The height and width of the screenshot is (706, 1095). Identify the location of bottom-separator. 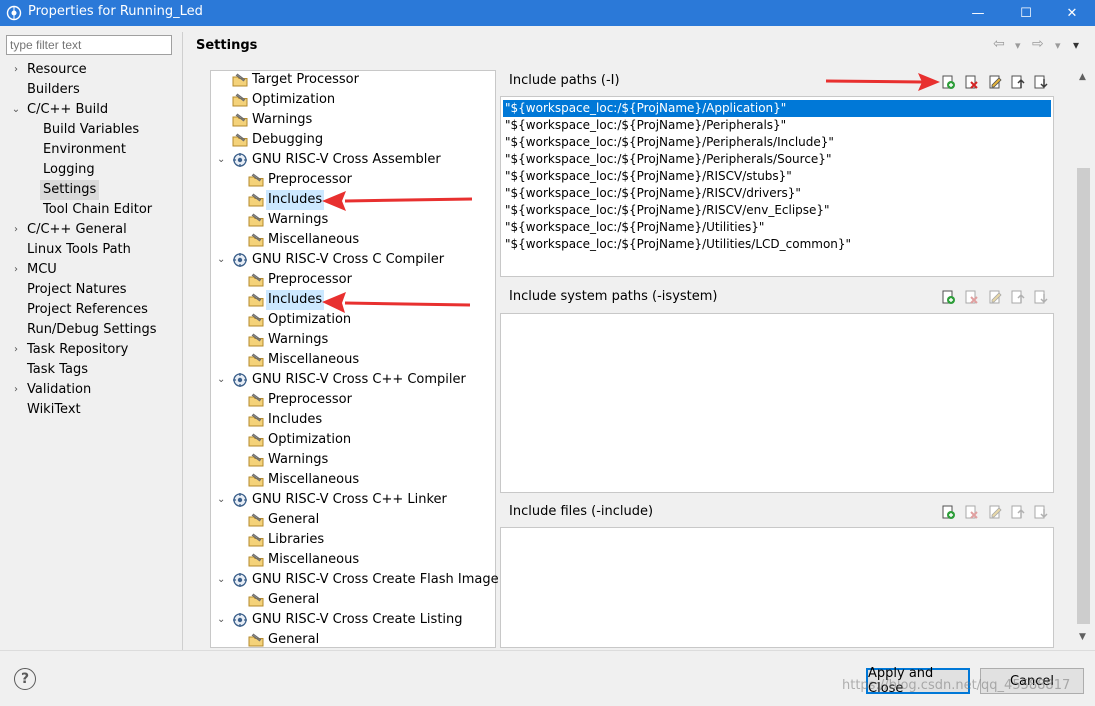
(547, 650).